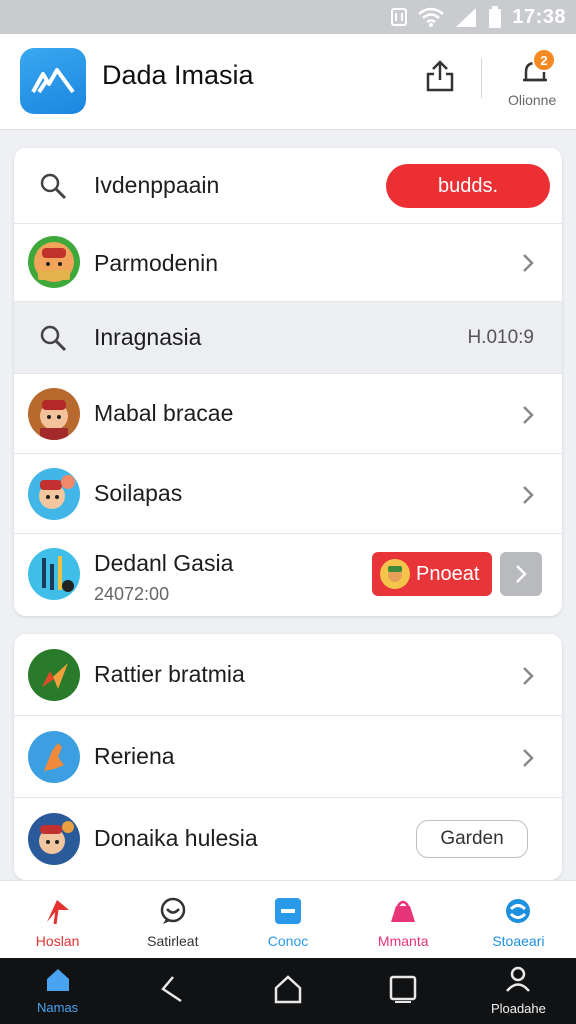 Image resolution: width=576 pixels, height=1024 pixels. Describe the element at coordinates (399, 17) in the screenshot. I see `sim-icon` at that location.